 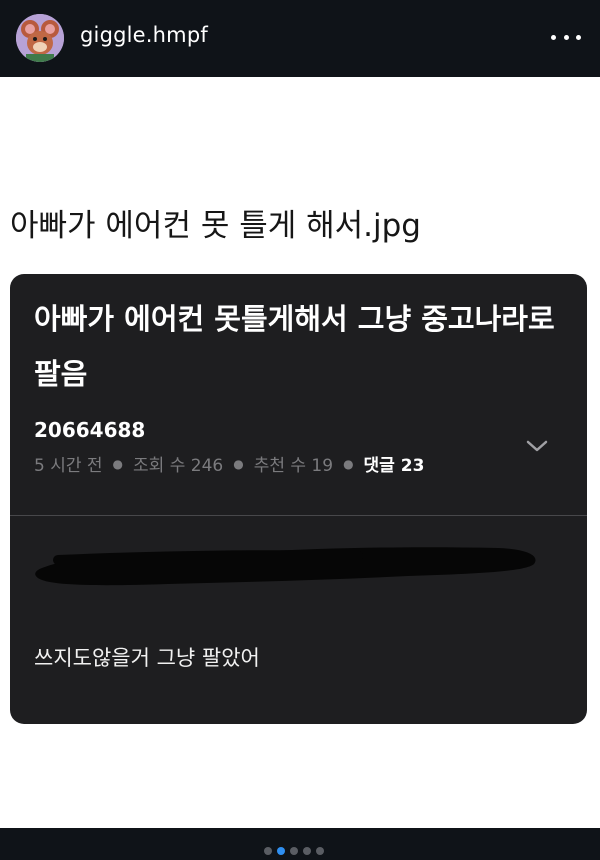 I want to click on username: giggle.hmpf, so click(x=144, y=35).